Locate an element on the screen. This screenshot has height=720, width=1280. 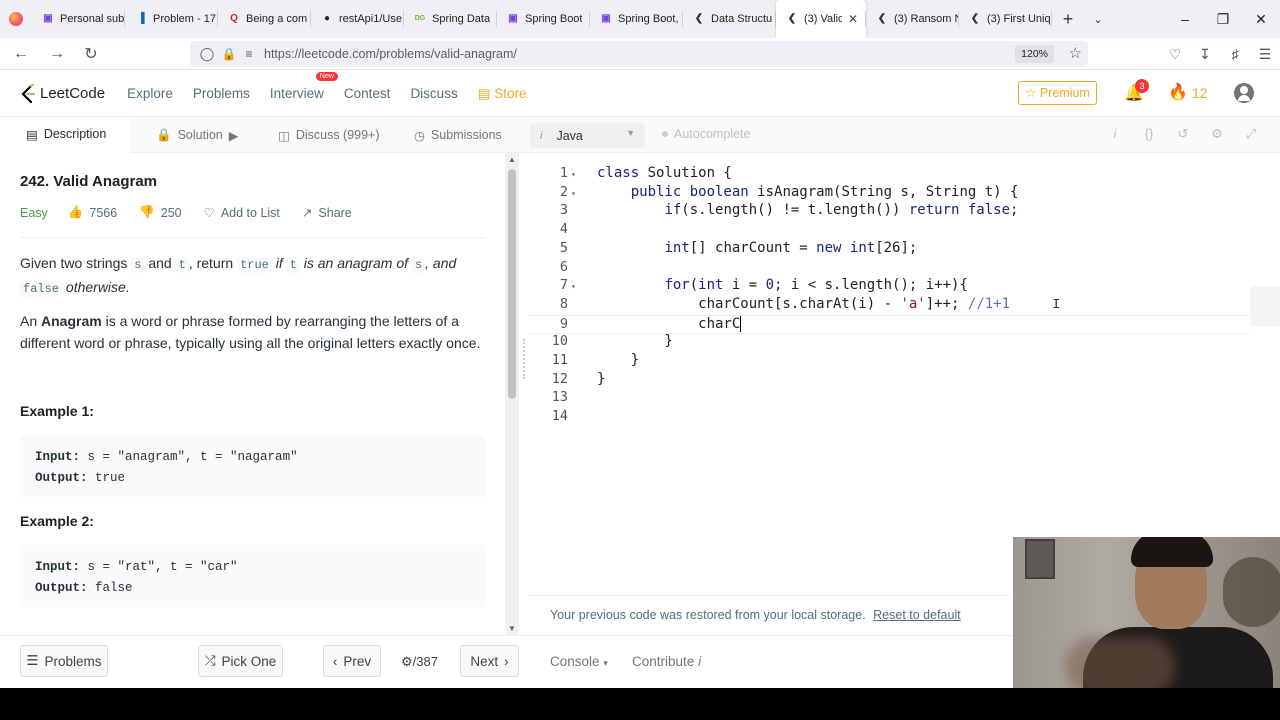
browser-tab: ▣ Spring Boot, is located at coordinates (636, 19).